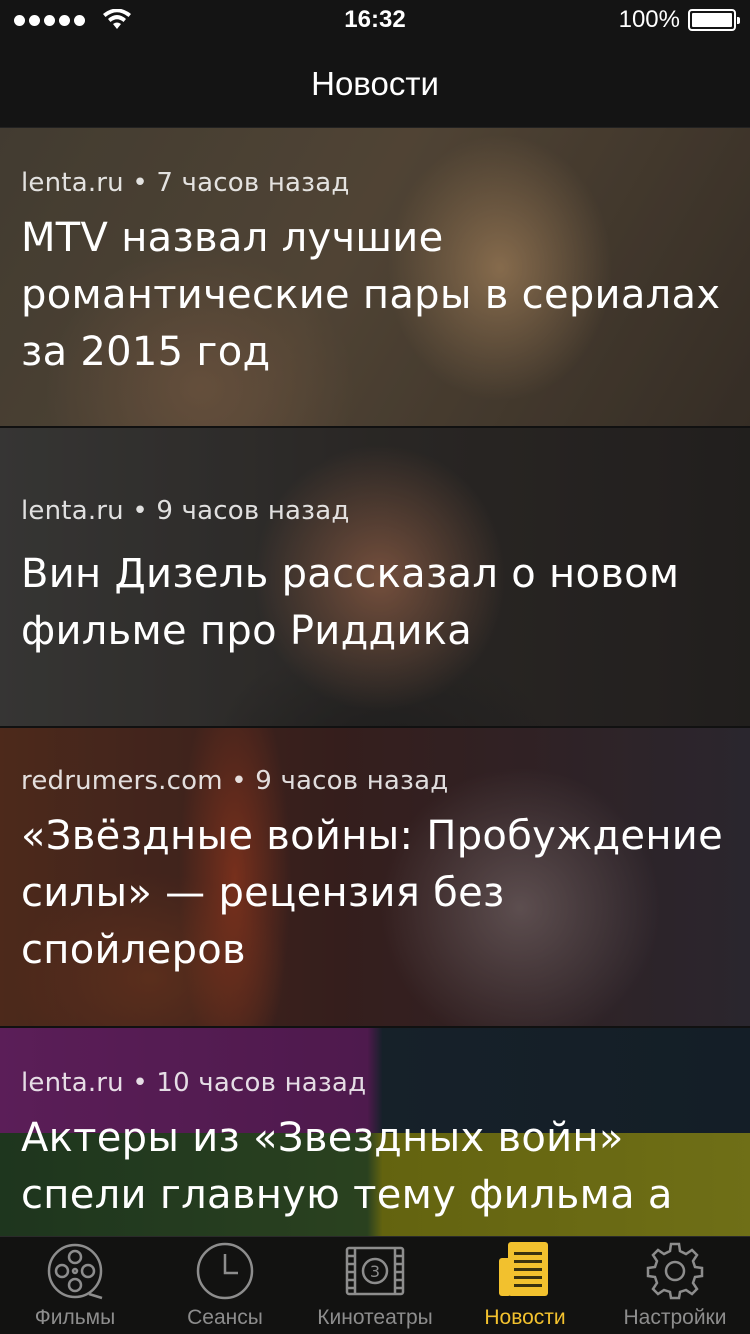 The image size is (750, 1334). Describe the element at coordinates (675, 1317) in the screenshot. I see `tab-label: Настройки` at that location.